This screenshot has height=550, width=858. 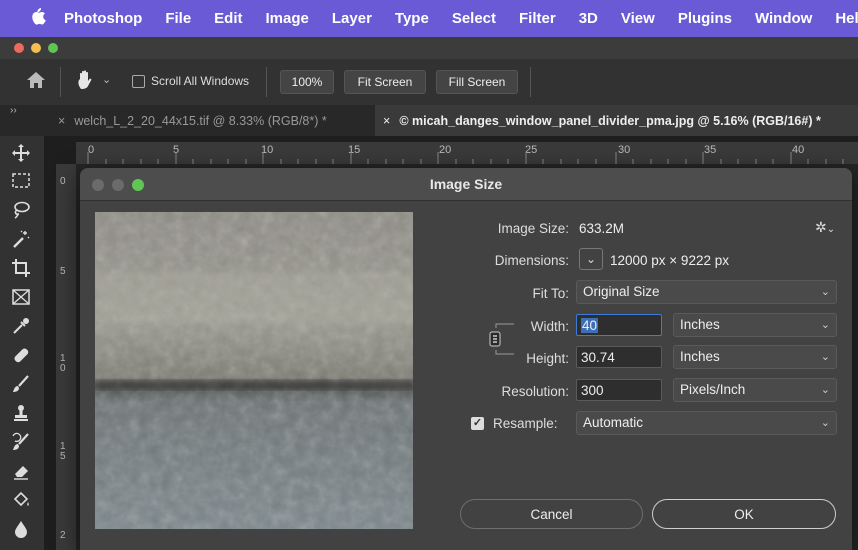 What do you see at coordinates (63, 181) in the screenshot?
I see `ruler-tick-label: 0` at bounding box center [63, 181].